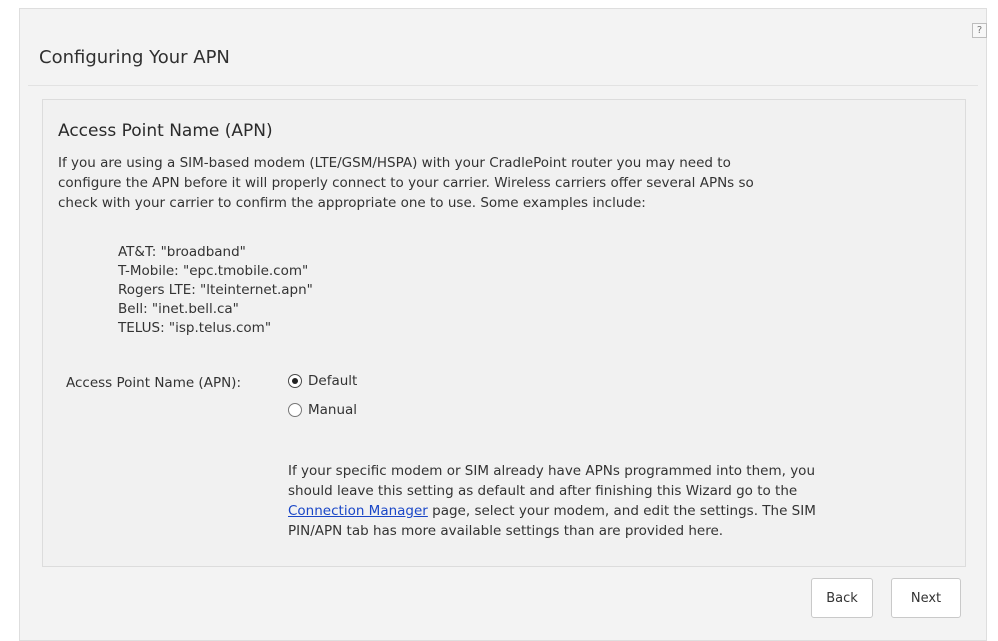  I want to click on radio-default, so click(295, 381).